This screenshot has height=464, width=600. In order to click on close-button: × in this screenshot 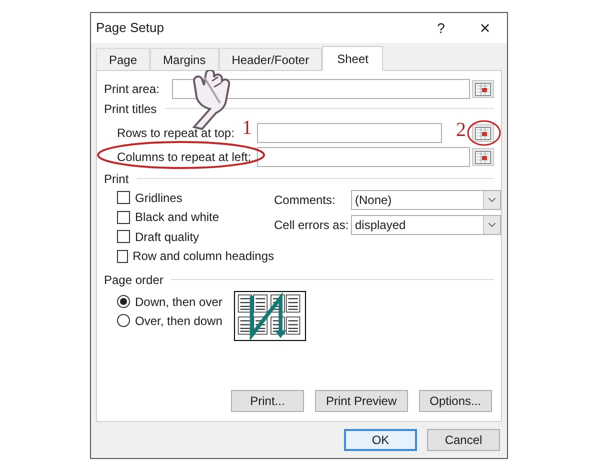, I will do `click(485, 28)`.